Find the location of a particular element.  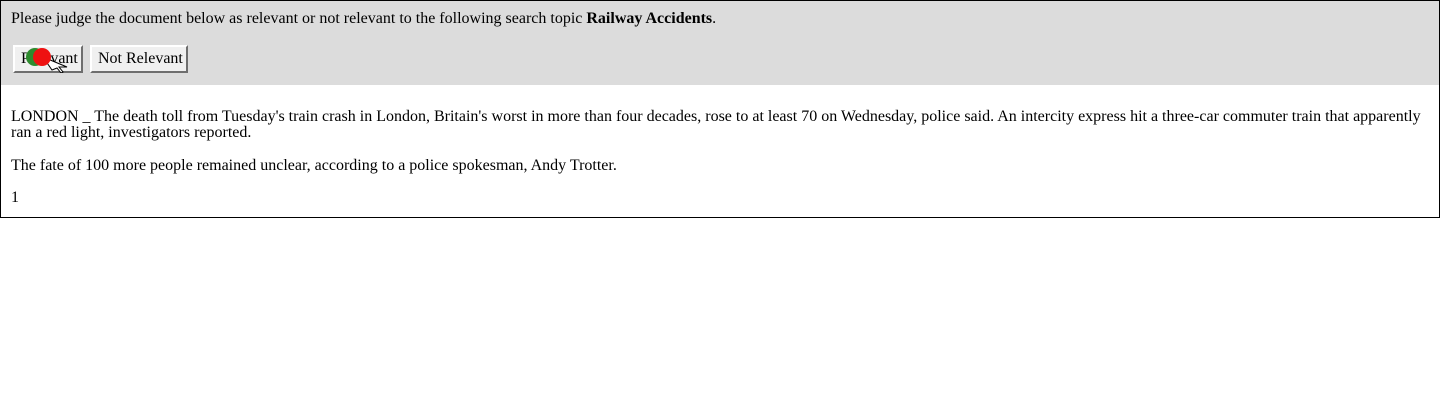

search-topic: Railway Accidents is located at coordinates (649, 18).